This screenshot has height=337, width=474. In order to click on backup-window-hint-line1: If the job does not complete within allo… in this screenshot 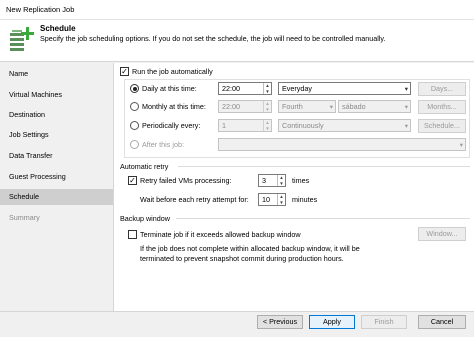, I will do `click(250, 248)`.